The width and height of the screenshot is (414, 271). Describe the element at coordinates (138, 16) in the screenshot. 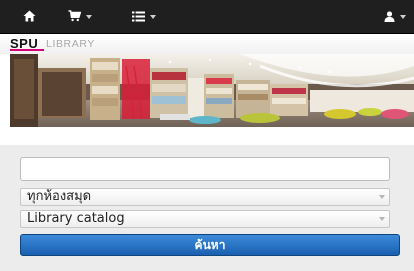

I see `list-icon` at that location.